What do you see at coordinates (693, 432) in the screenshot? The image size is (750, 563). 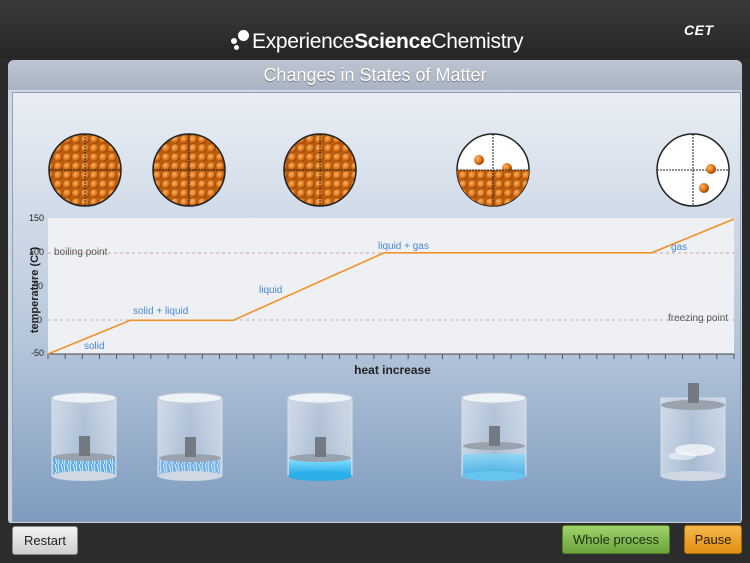 I see `container-gas` at bounding box center [693, 432].